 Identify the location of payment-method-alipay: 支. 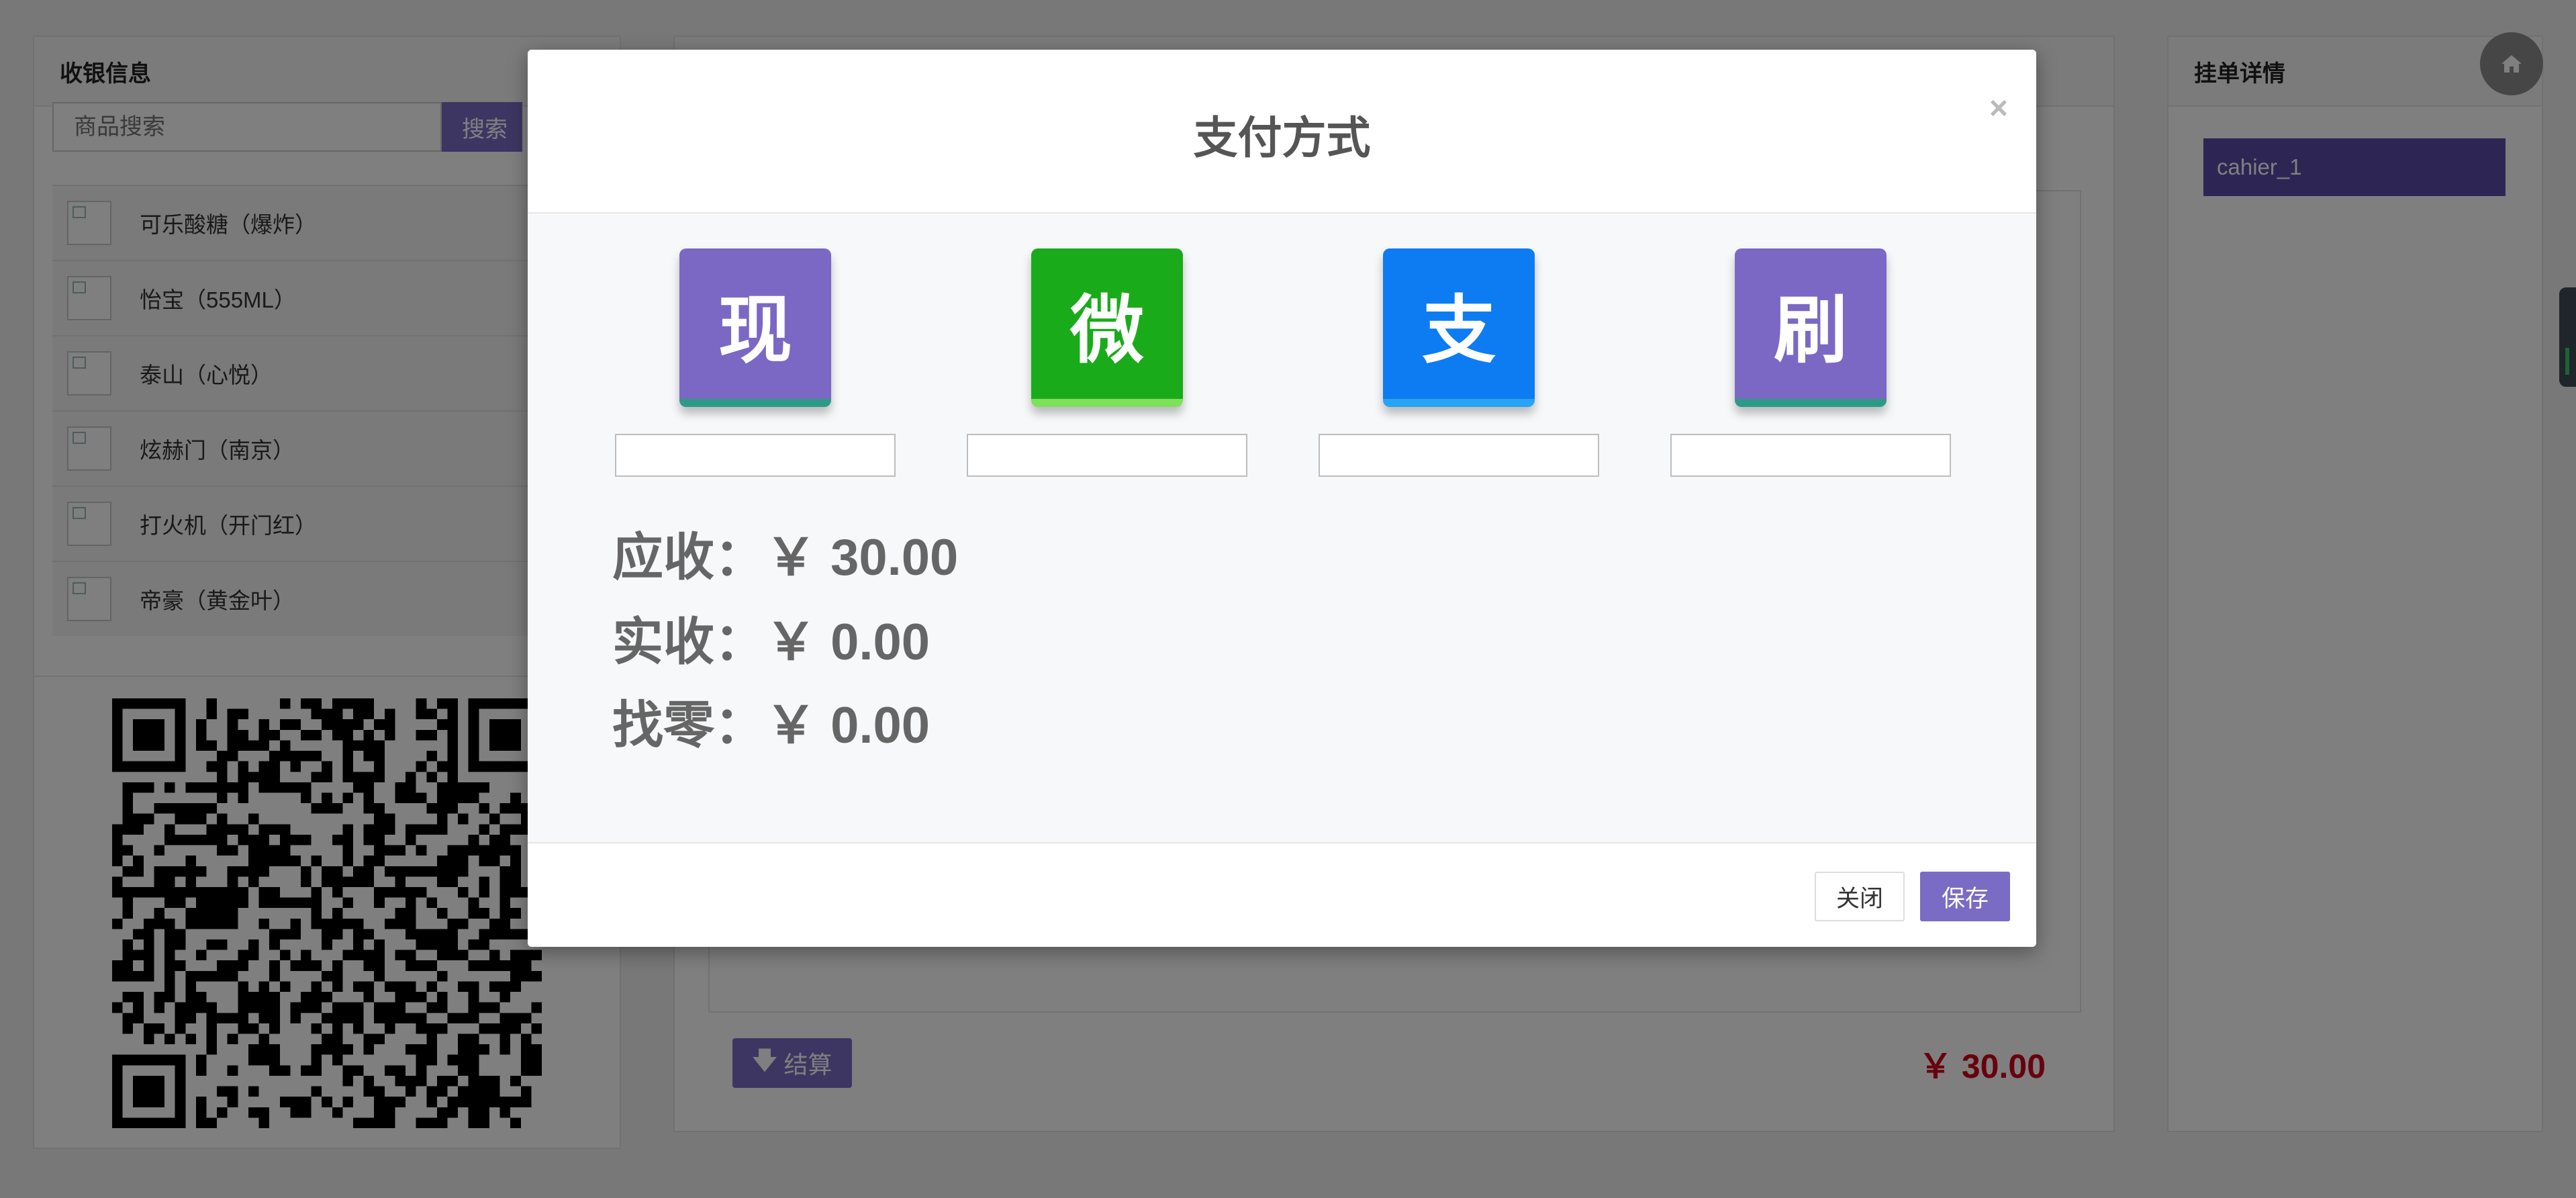
(1459, 362).